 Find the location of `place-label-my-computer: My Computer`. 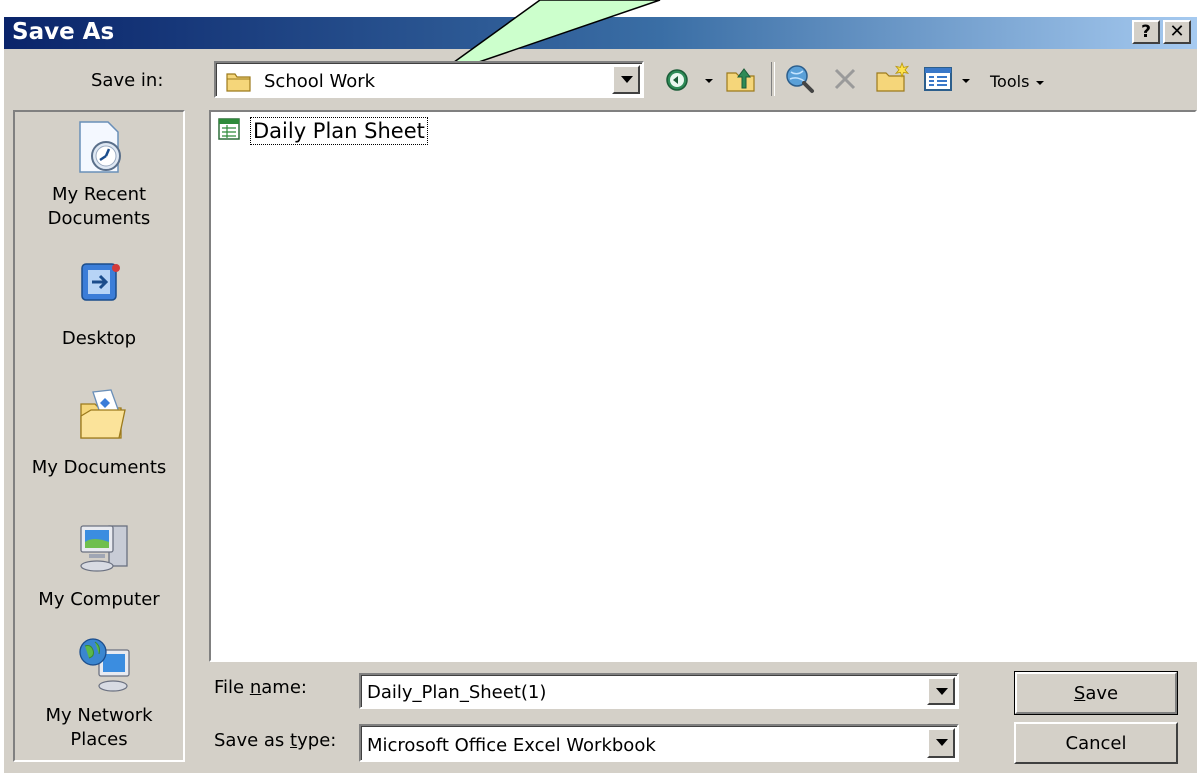

place-label-my-computer: My Computer is located at coordinates (99, 599).